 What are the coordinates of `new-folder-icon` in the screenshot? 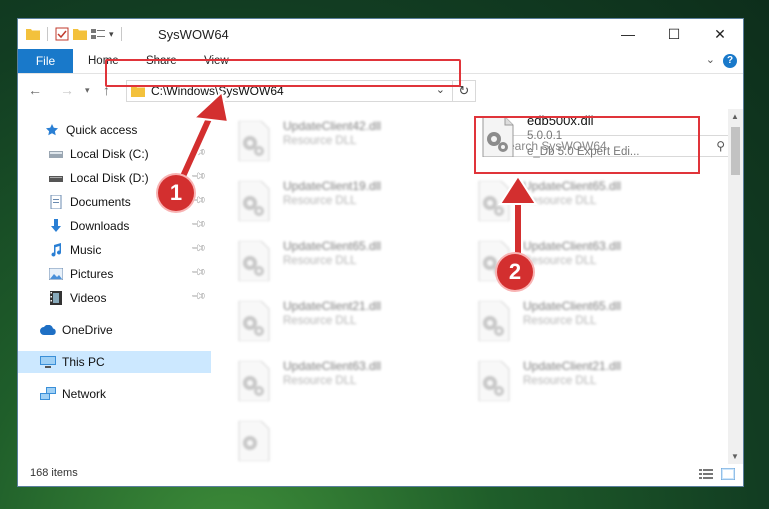 It's located at (80, 34).